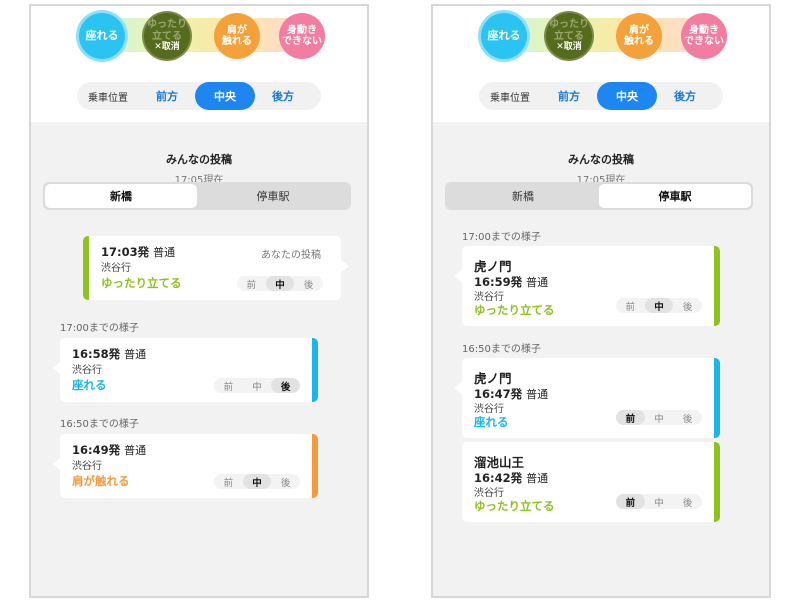  I want to click on my-post-badge: あなたの投稿, so click(291, 255).